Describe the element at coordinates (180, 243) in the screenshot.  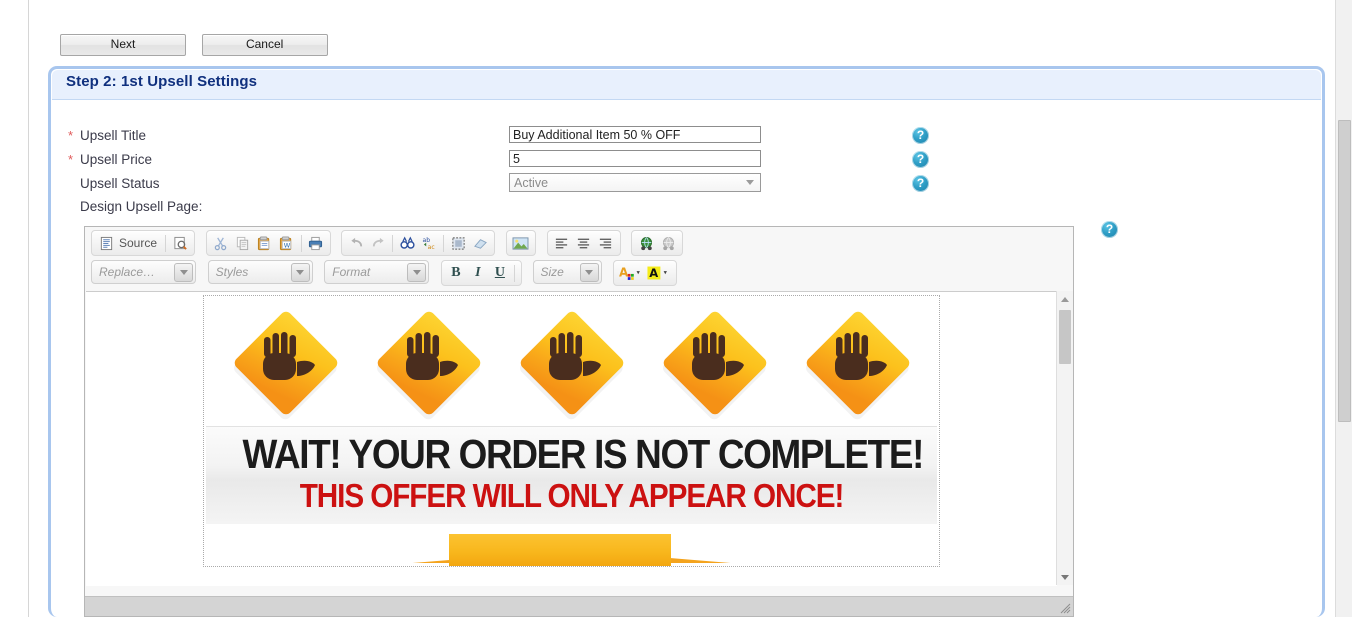
I see `preview-icon` at that location.